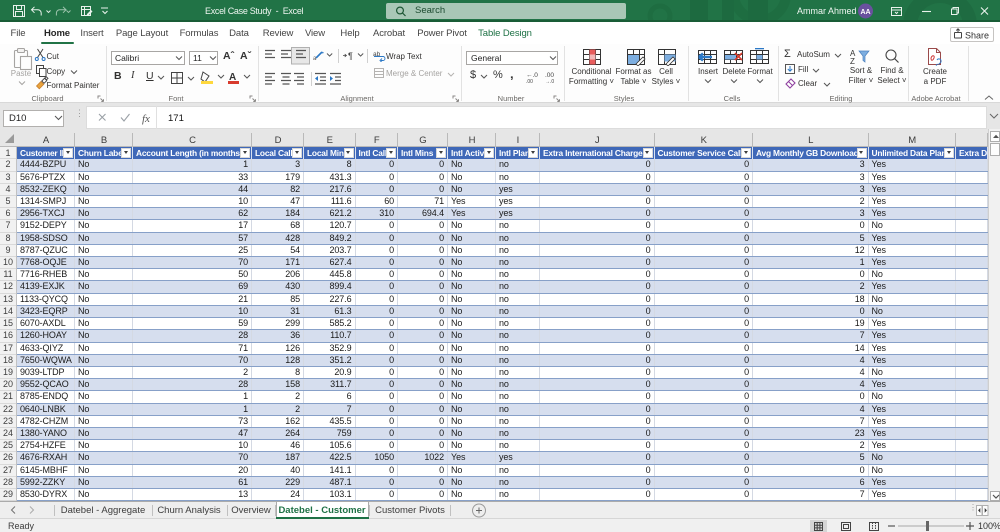 This screenshot has height=532, width=1000. Describe the element at coordinates (852, 61) in the screenshot. I see `svg-text: Z` at that location.